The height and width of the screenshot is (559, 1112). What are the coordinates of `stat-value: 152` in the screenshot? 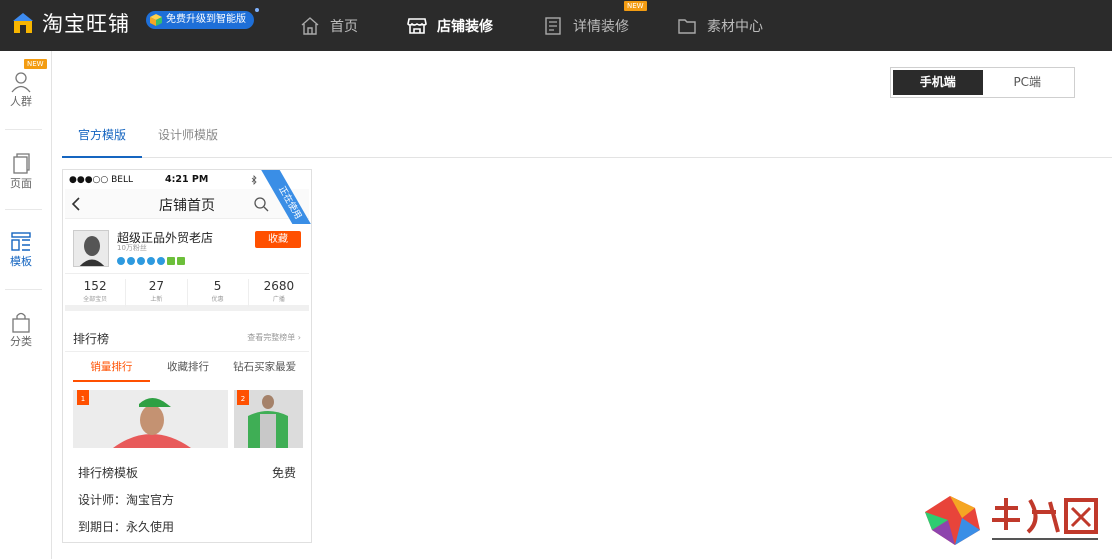 It's located at (95, 286).